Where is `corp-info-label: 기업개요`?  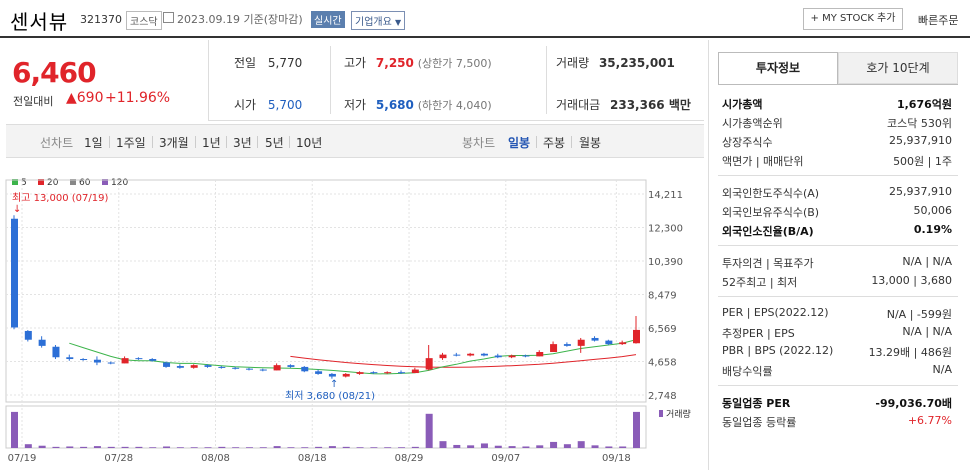
corp-info-label: 기업개요 is located at coordinates (373, 22).